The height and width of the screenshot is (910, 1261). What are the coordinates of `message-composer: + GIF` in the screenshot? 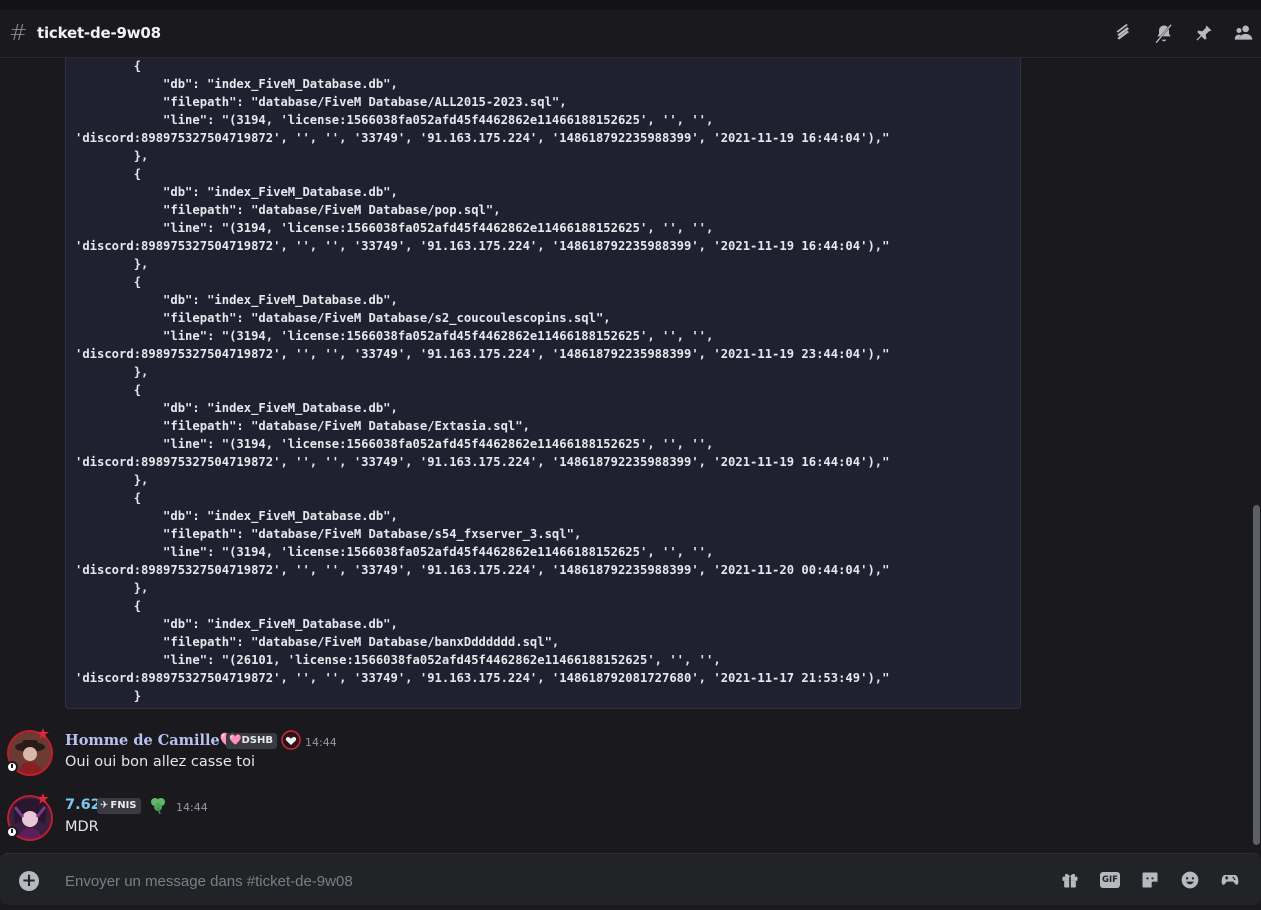 It's located at (630, 879).